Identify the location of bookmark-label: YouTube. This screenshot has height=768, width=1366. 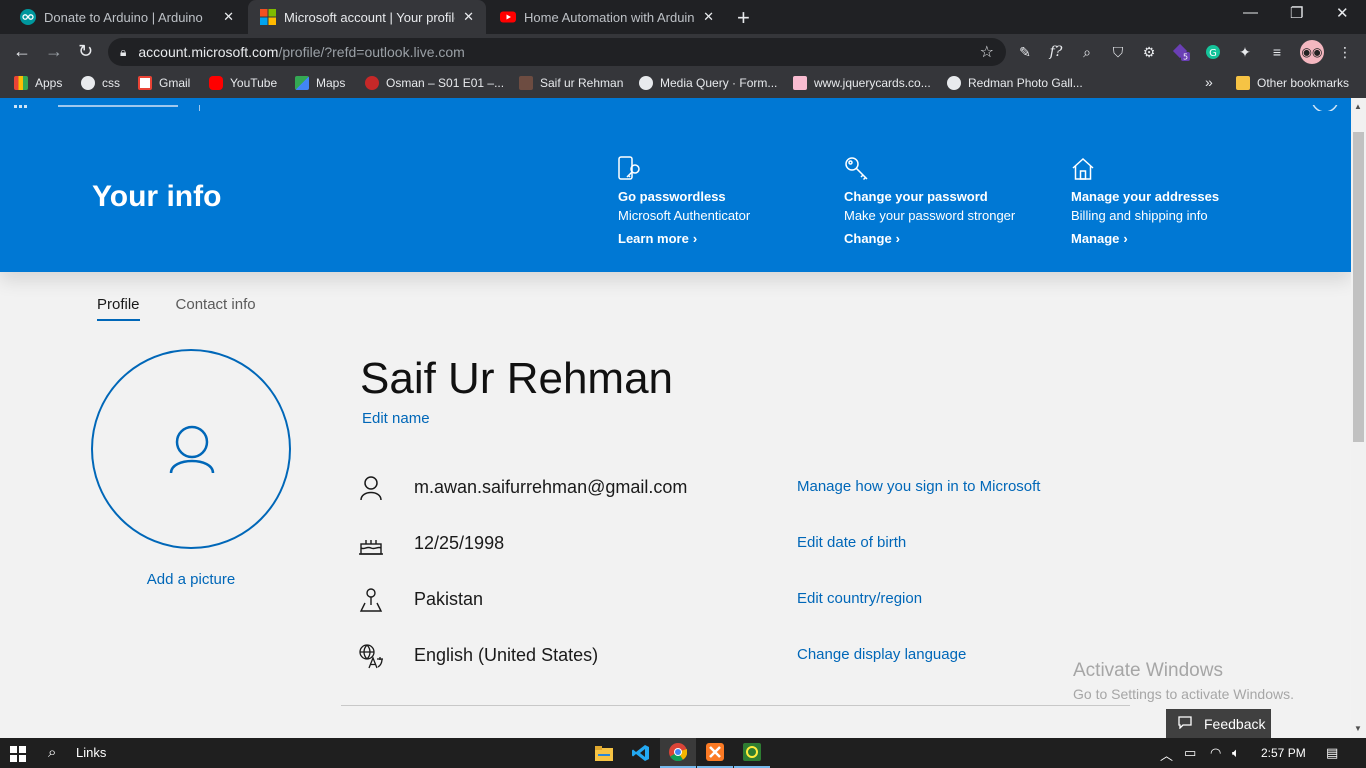
(254, 83).